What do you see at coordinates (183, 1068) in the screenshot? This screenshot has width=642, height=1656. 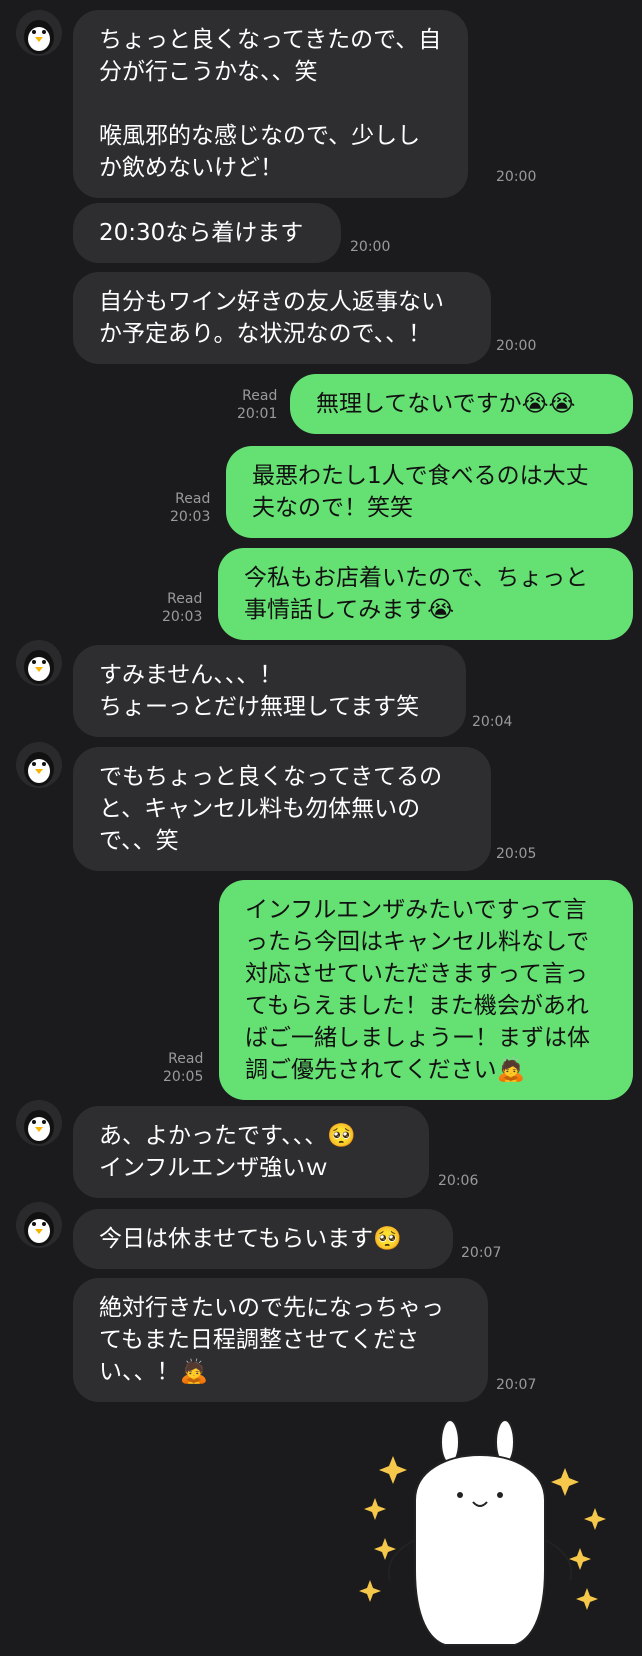 I see `read-receipt: Read 20:05` at bounding box center [183, 1068].